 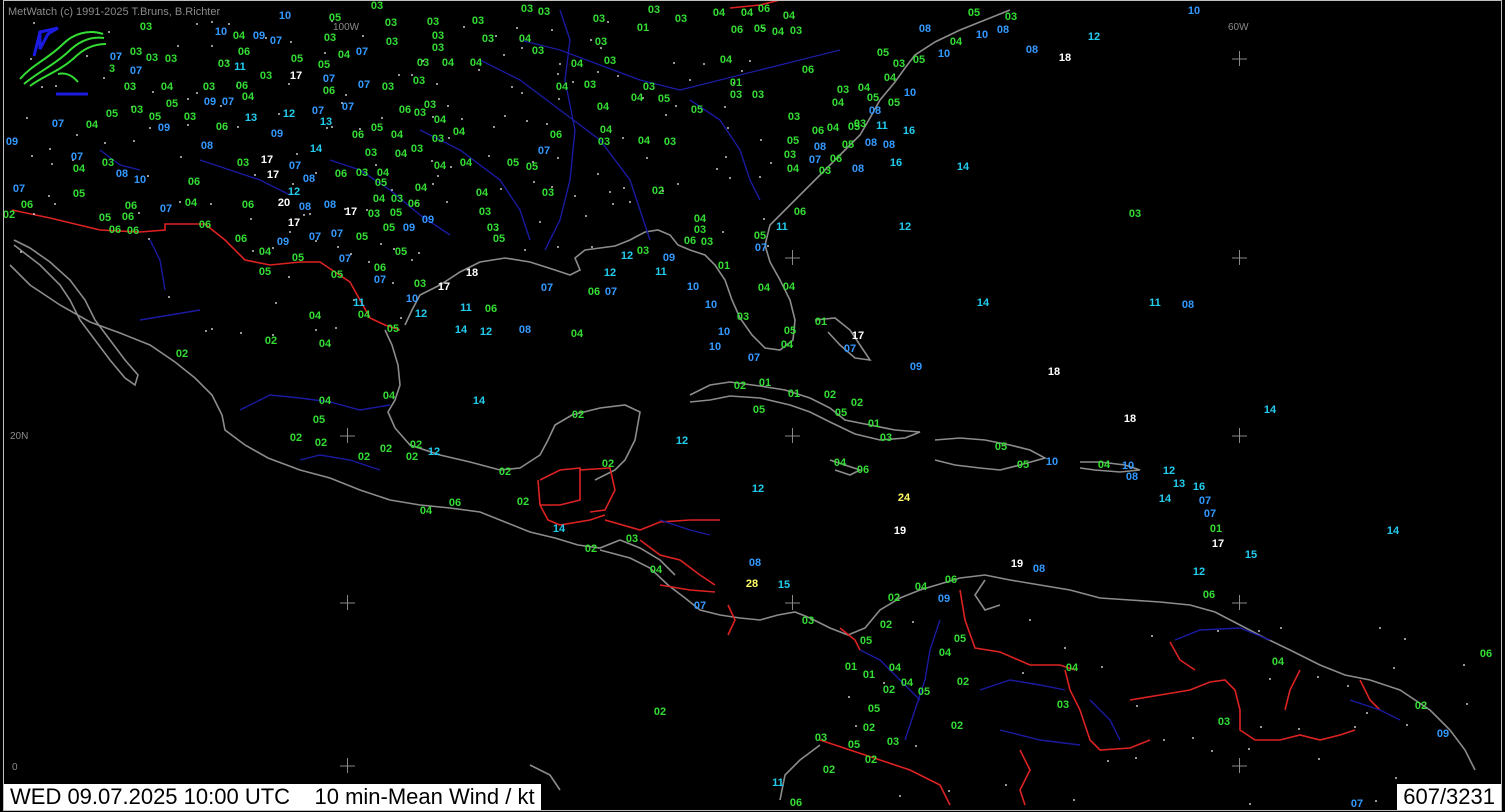 What do you see at coordinates (112, 69) in the screenshot?
I see `wind-value: 3` at bounding box center [112, 69].